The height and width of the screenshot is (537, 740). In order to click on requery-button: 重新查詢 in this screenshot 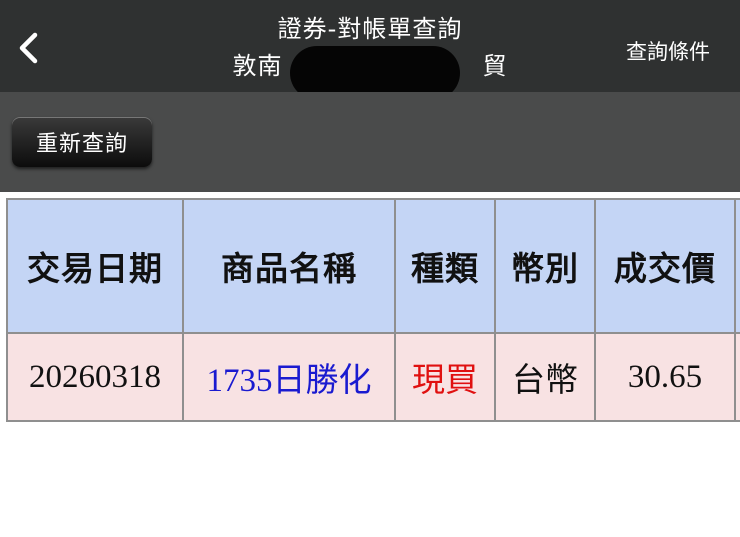, I will do `click(82, 142)`.